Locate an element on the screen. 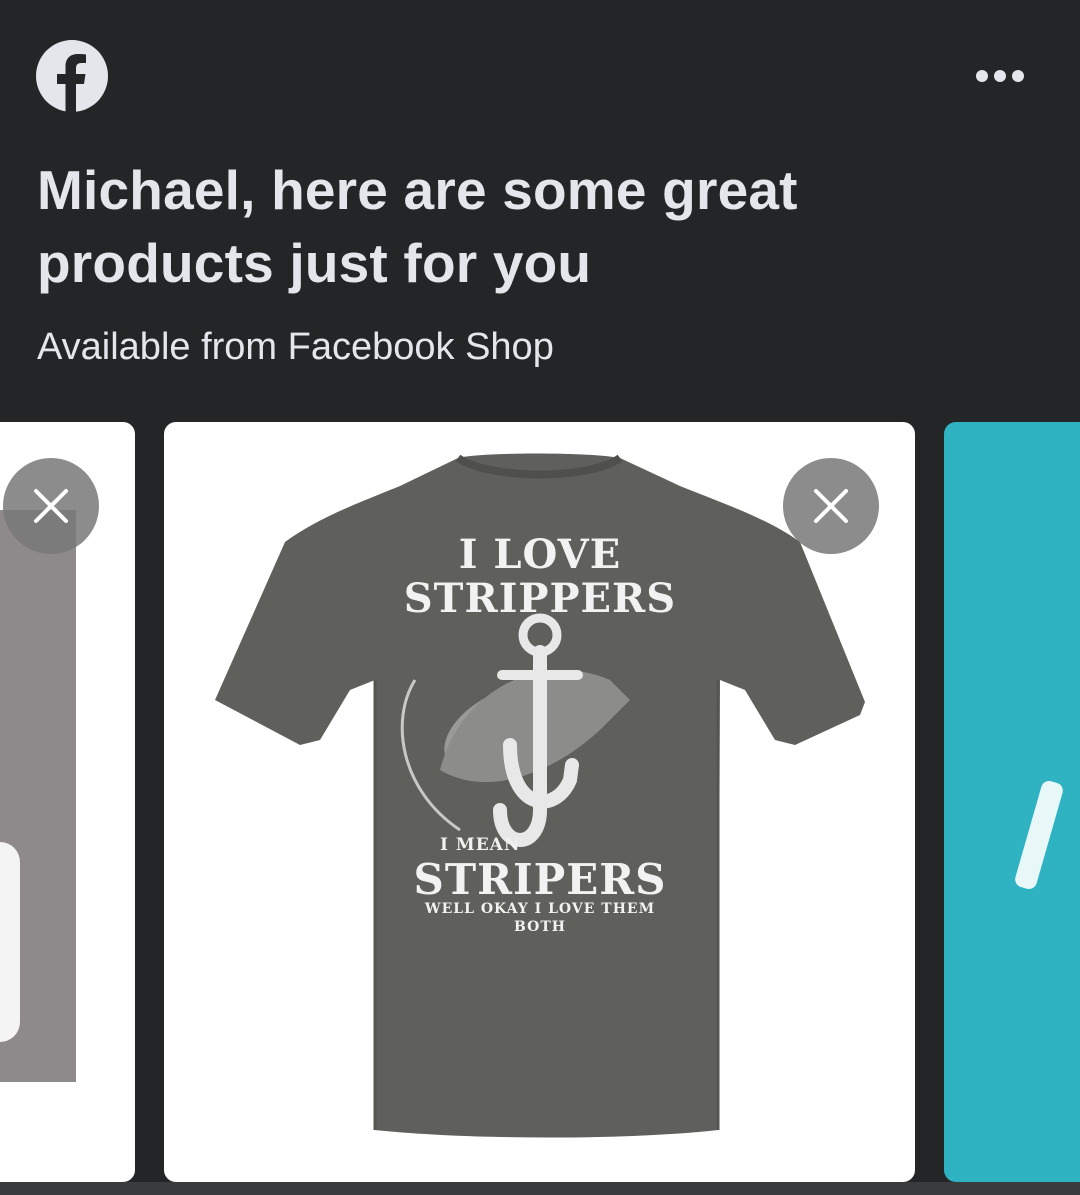  facebook-logo-icon is located at coordinates (72, 76).